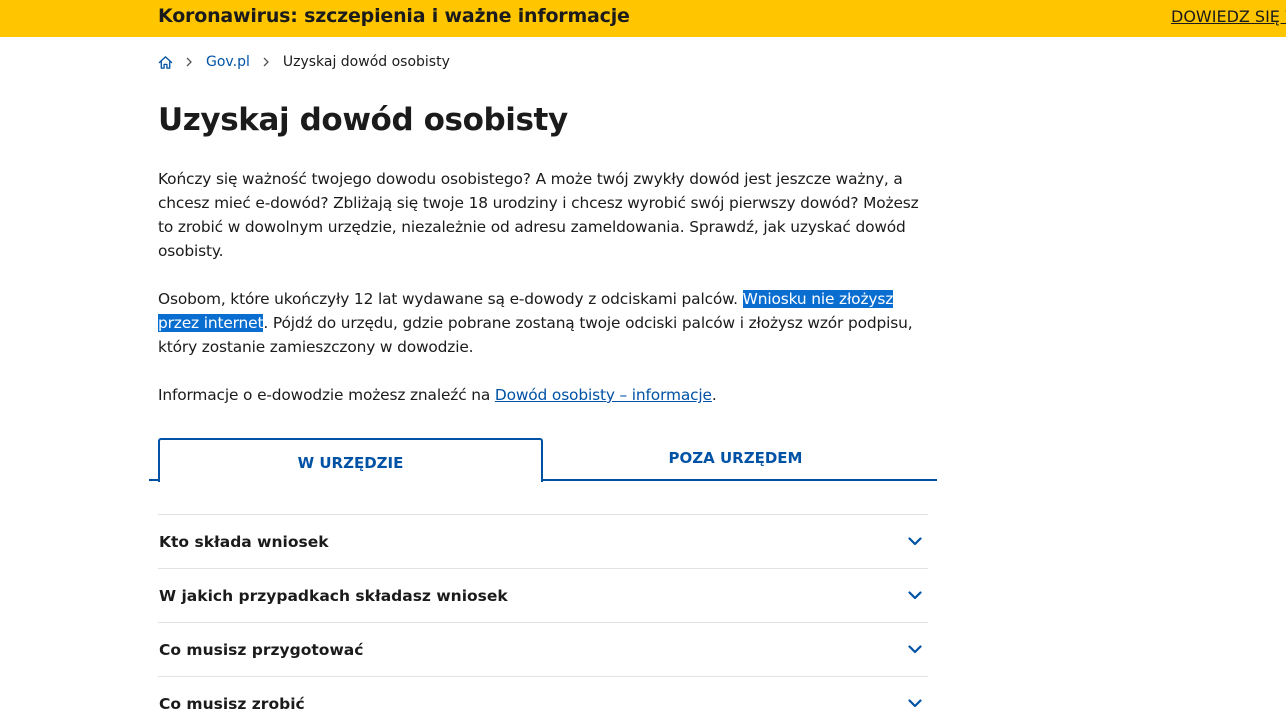 The image size is (1286, 724). I want to click on page-title: Uzyskaj dowód osobisty, so click(363, 120).